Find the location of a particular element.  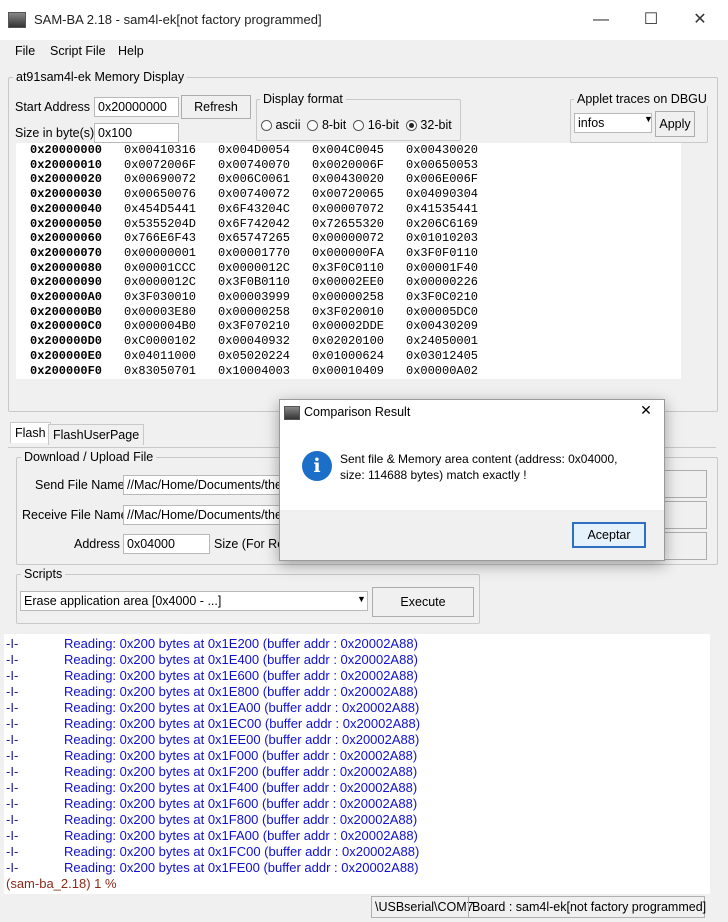

receive-file-input: //Mac/Home/Documents/the is located at coordinates (205, 515).